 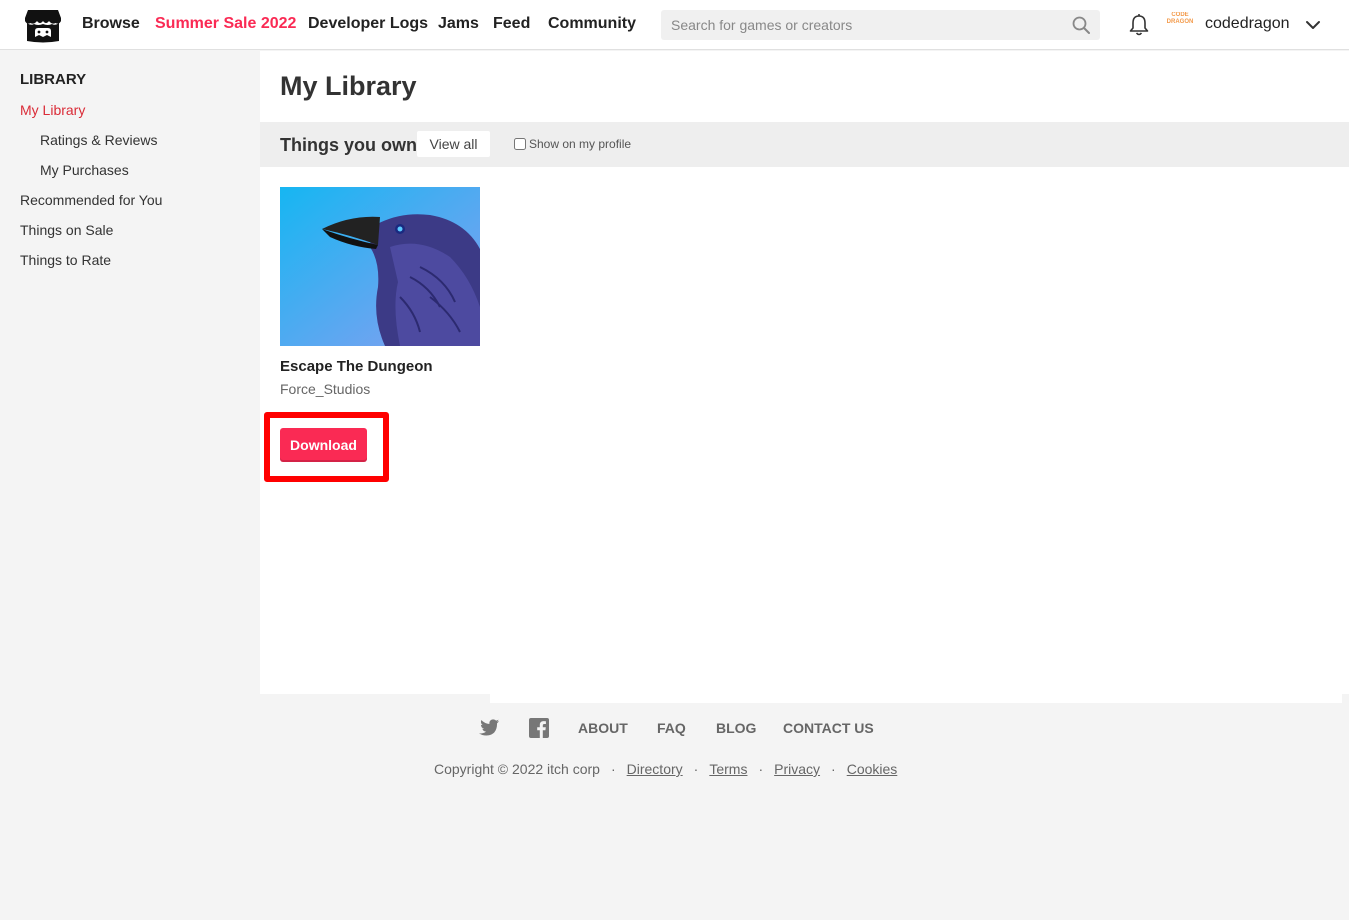 What do you see at coordinates (1180, 24) in the screenshot?
I see `user-avatar: CODE DRAGON` at bounding box center [1180, 24].